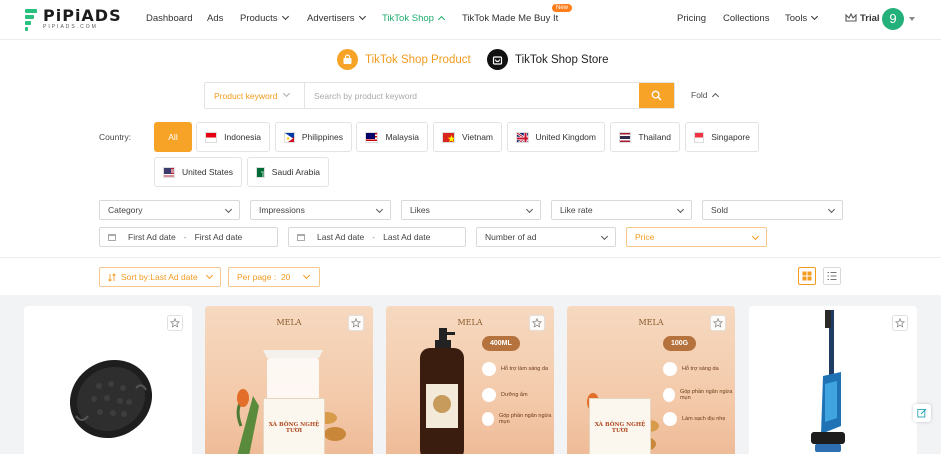 Image resolution: width=941 pixels, height=454 pixels. I want to click on malaysia-flag-icon, so click(372, 137).